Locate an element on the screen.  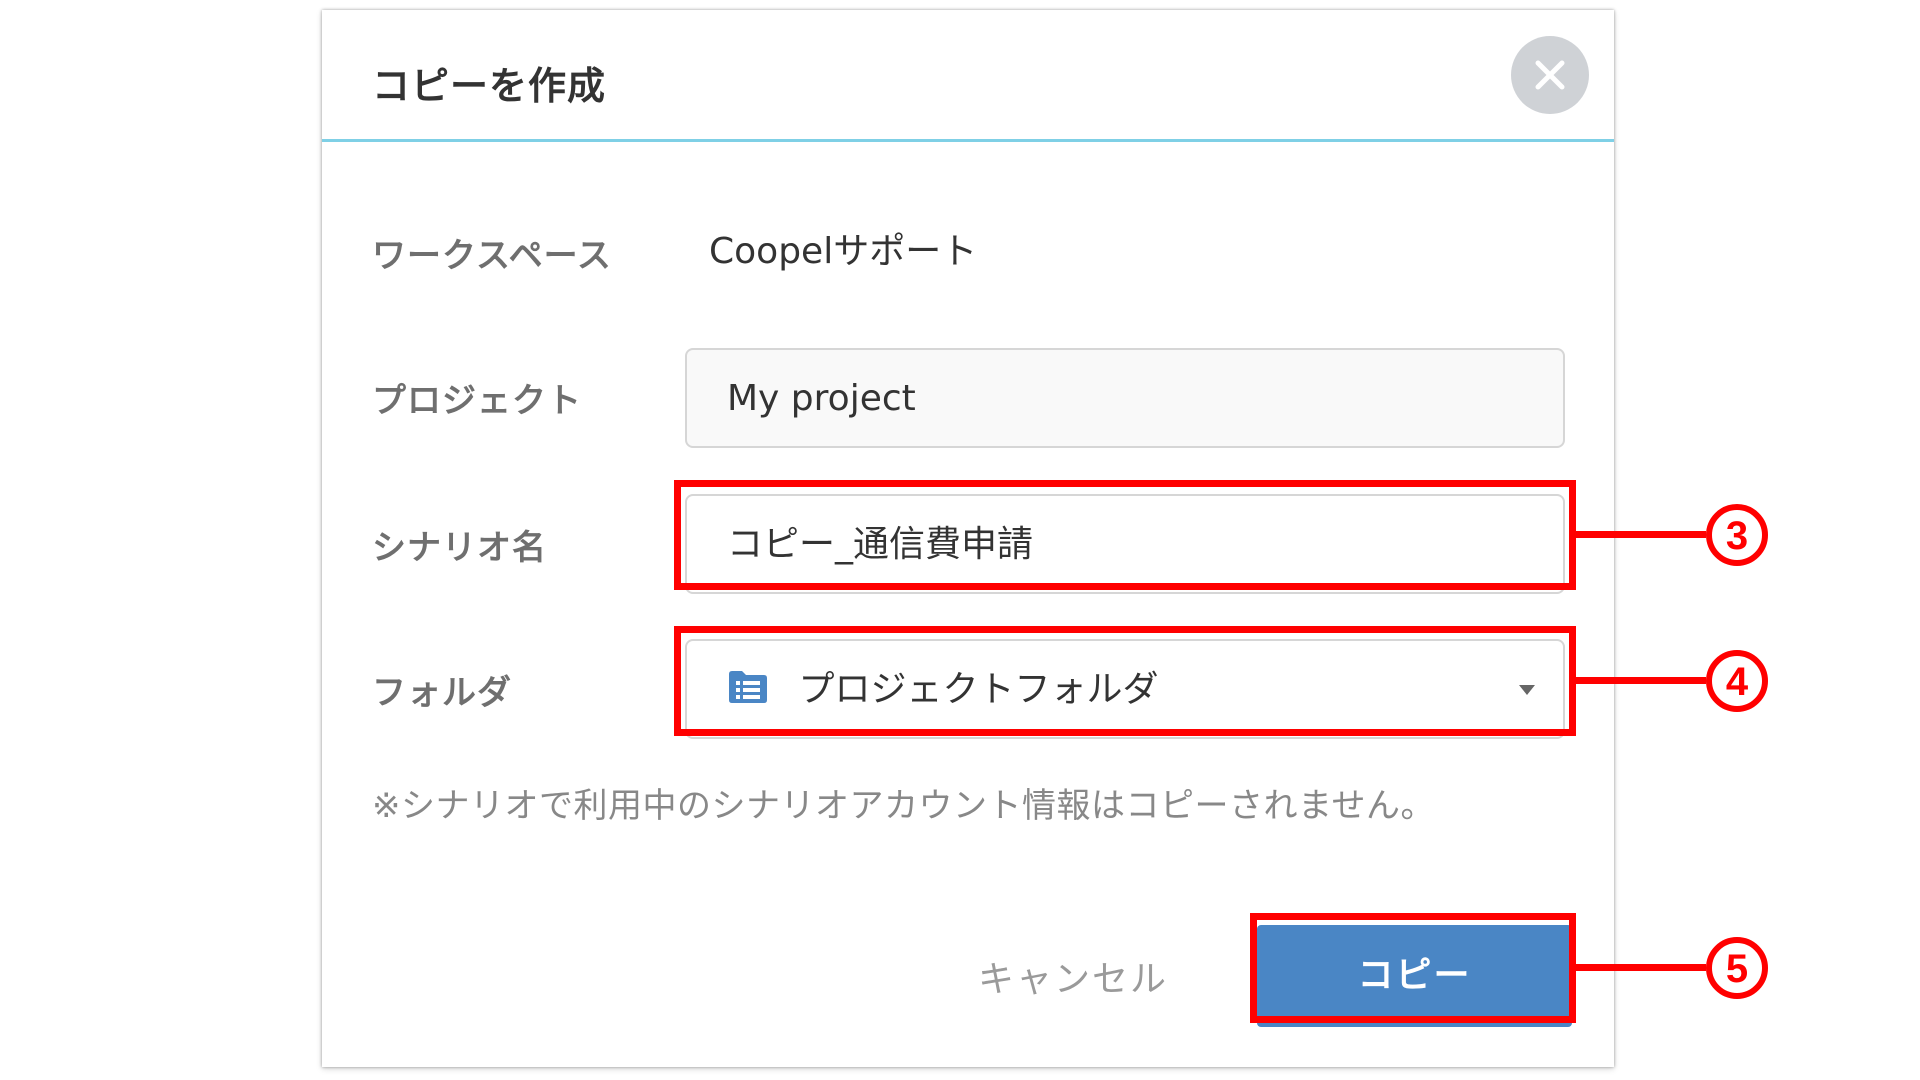
project-label: プロジェクト is located at coordinates (477, 401).